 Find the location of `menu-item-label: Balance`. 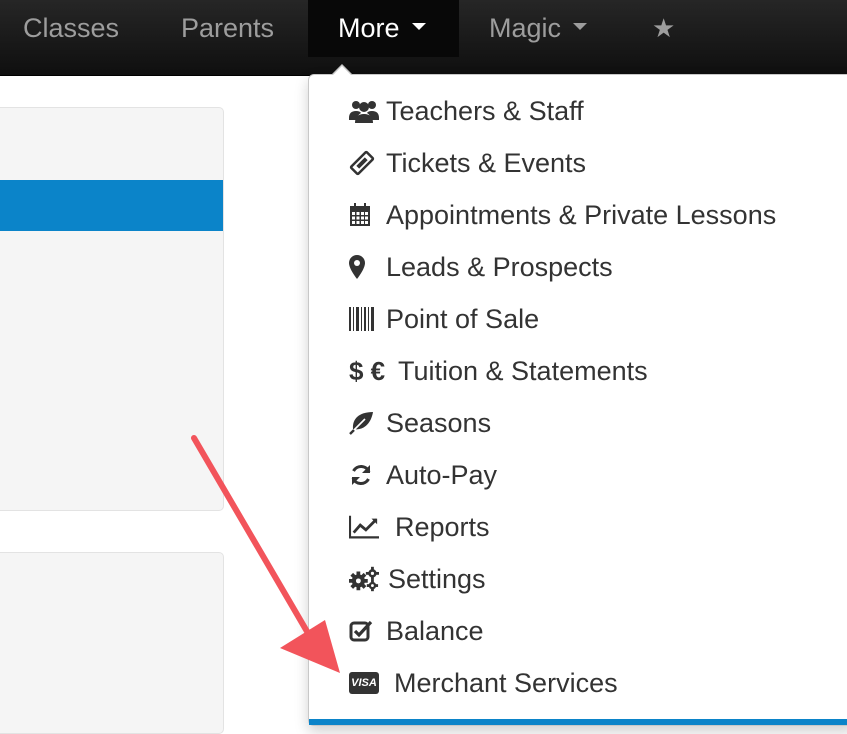

menu-item-label: Balance is located at coordinates (435, 631).